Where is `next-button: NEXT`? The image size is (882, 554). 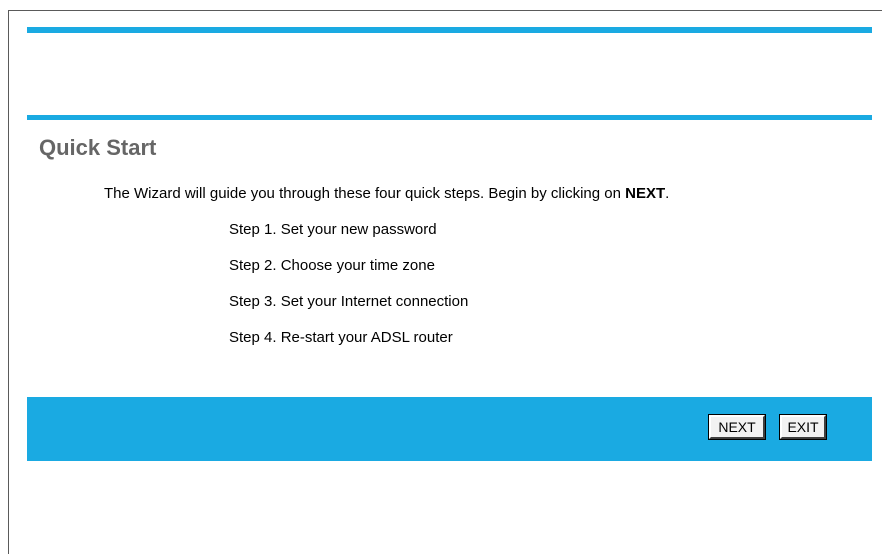 next-button: NEXT is located at coordinates (737, 427).